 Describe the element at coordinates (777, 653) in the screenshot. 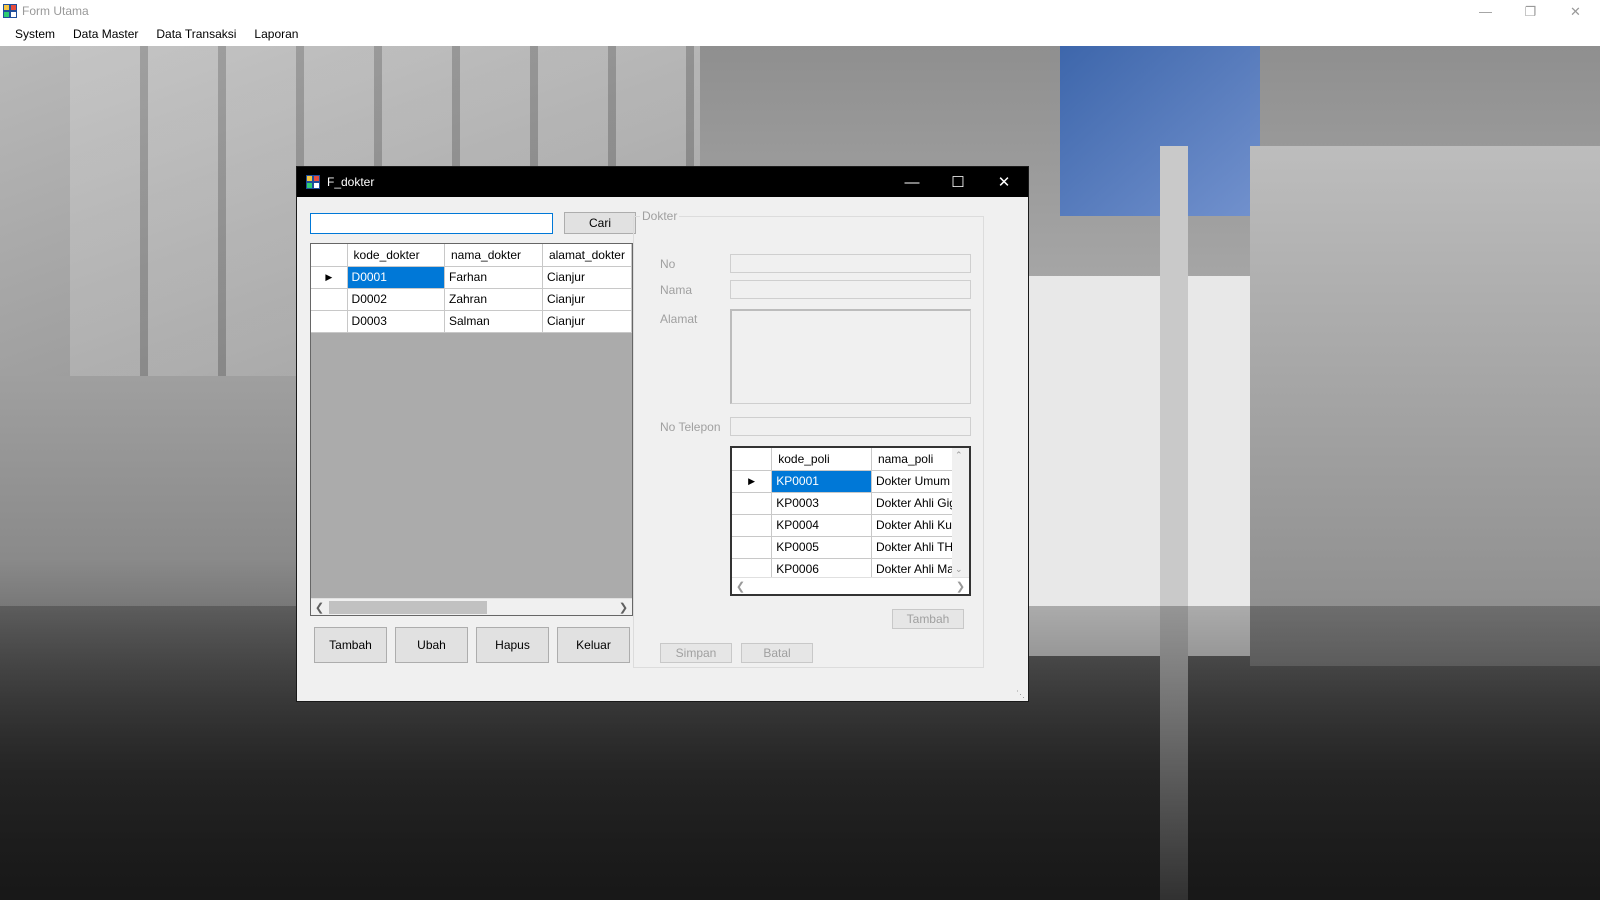

I see `batal-button: Batal` at that location.